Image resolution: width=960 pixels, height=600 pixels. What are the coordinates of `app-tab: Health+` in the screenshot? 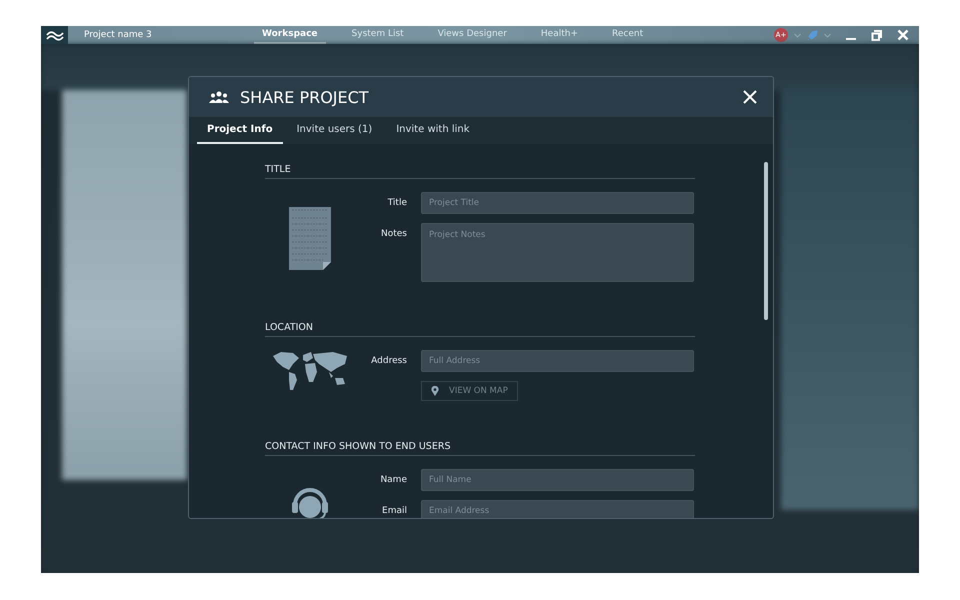 It's located at (559, 35).